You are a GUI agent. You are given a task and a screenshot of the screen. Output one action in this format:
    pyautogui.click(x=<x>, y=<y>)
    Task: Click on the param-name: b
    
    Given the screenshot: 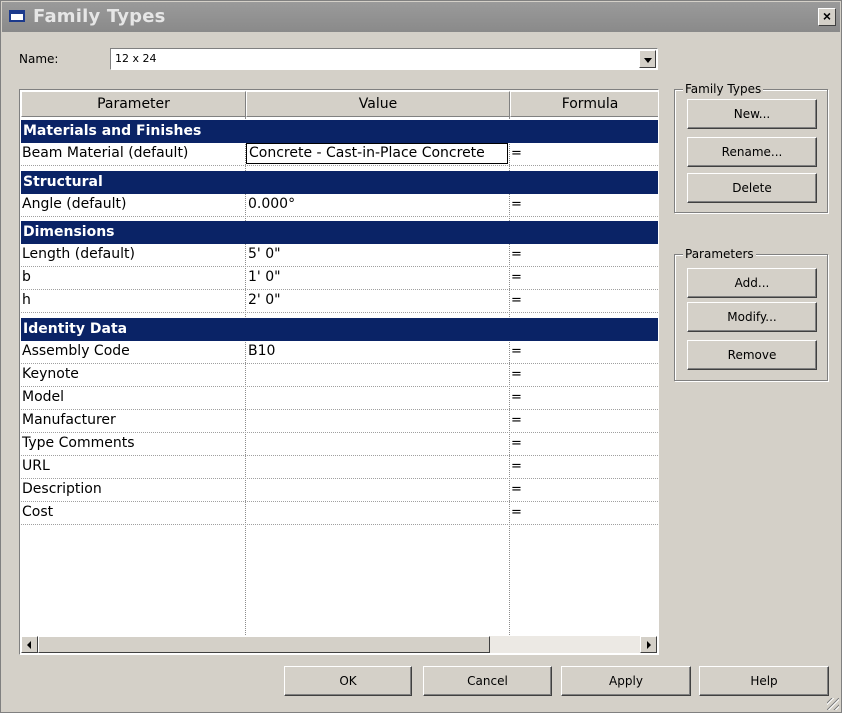 What is the action you would take?
    pyautogui.click(x=26, y=277)
    